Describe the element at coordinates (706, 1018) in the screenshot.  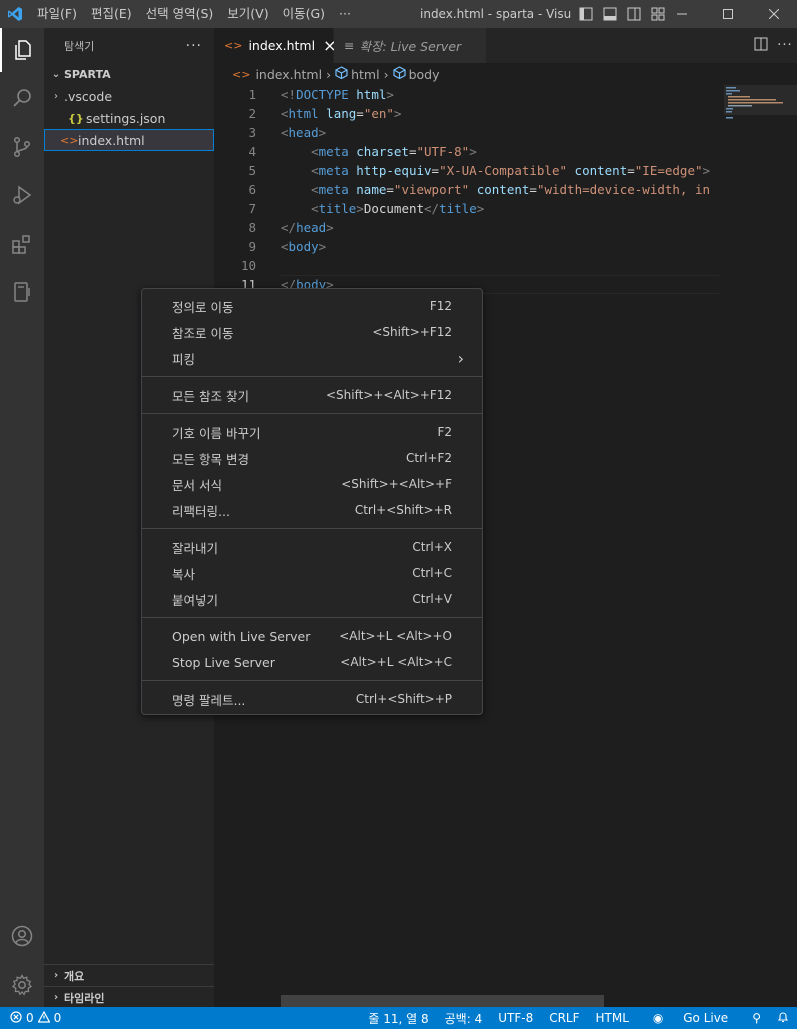
I see `go-live-label: Go Live` at that location.